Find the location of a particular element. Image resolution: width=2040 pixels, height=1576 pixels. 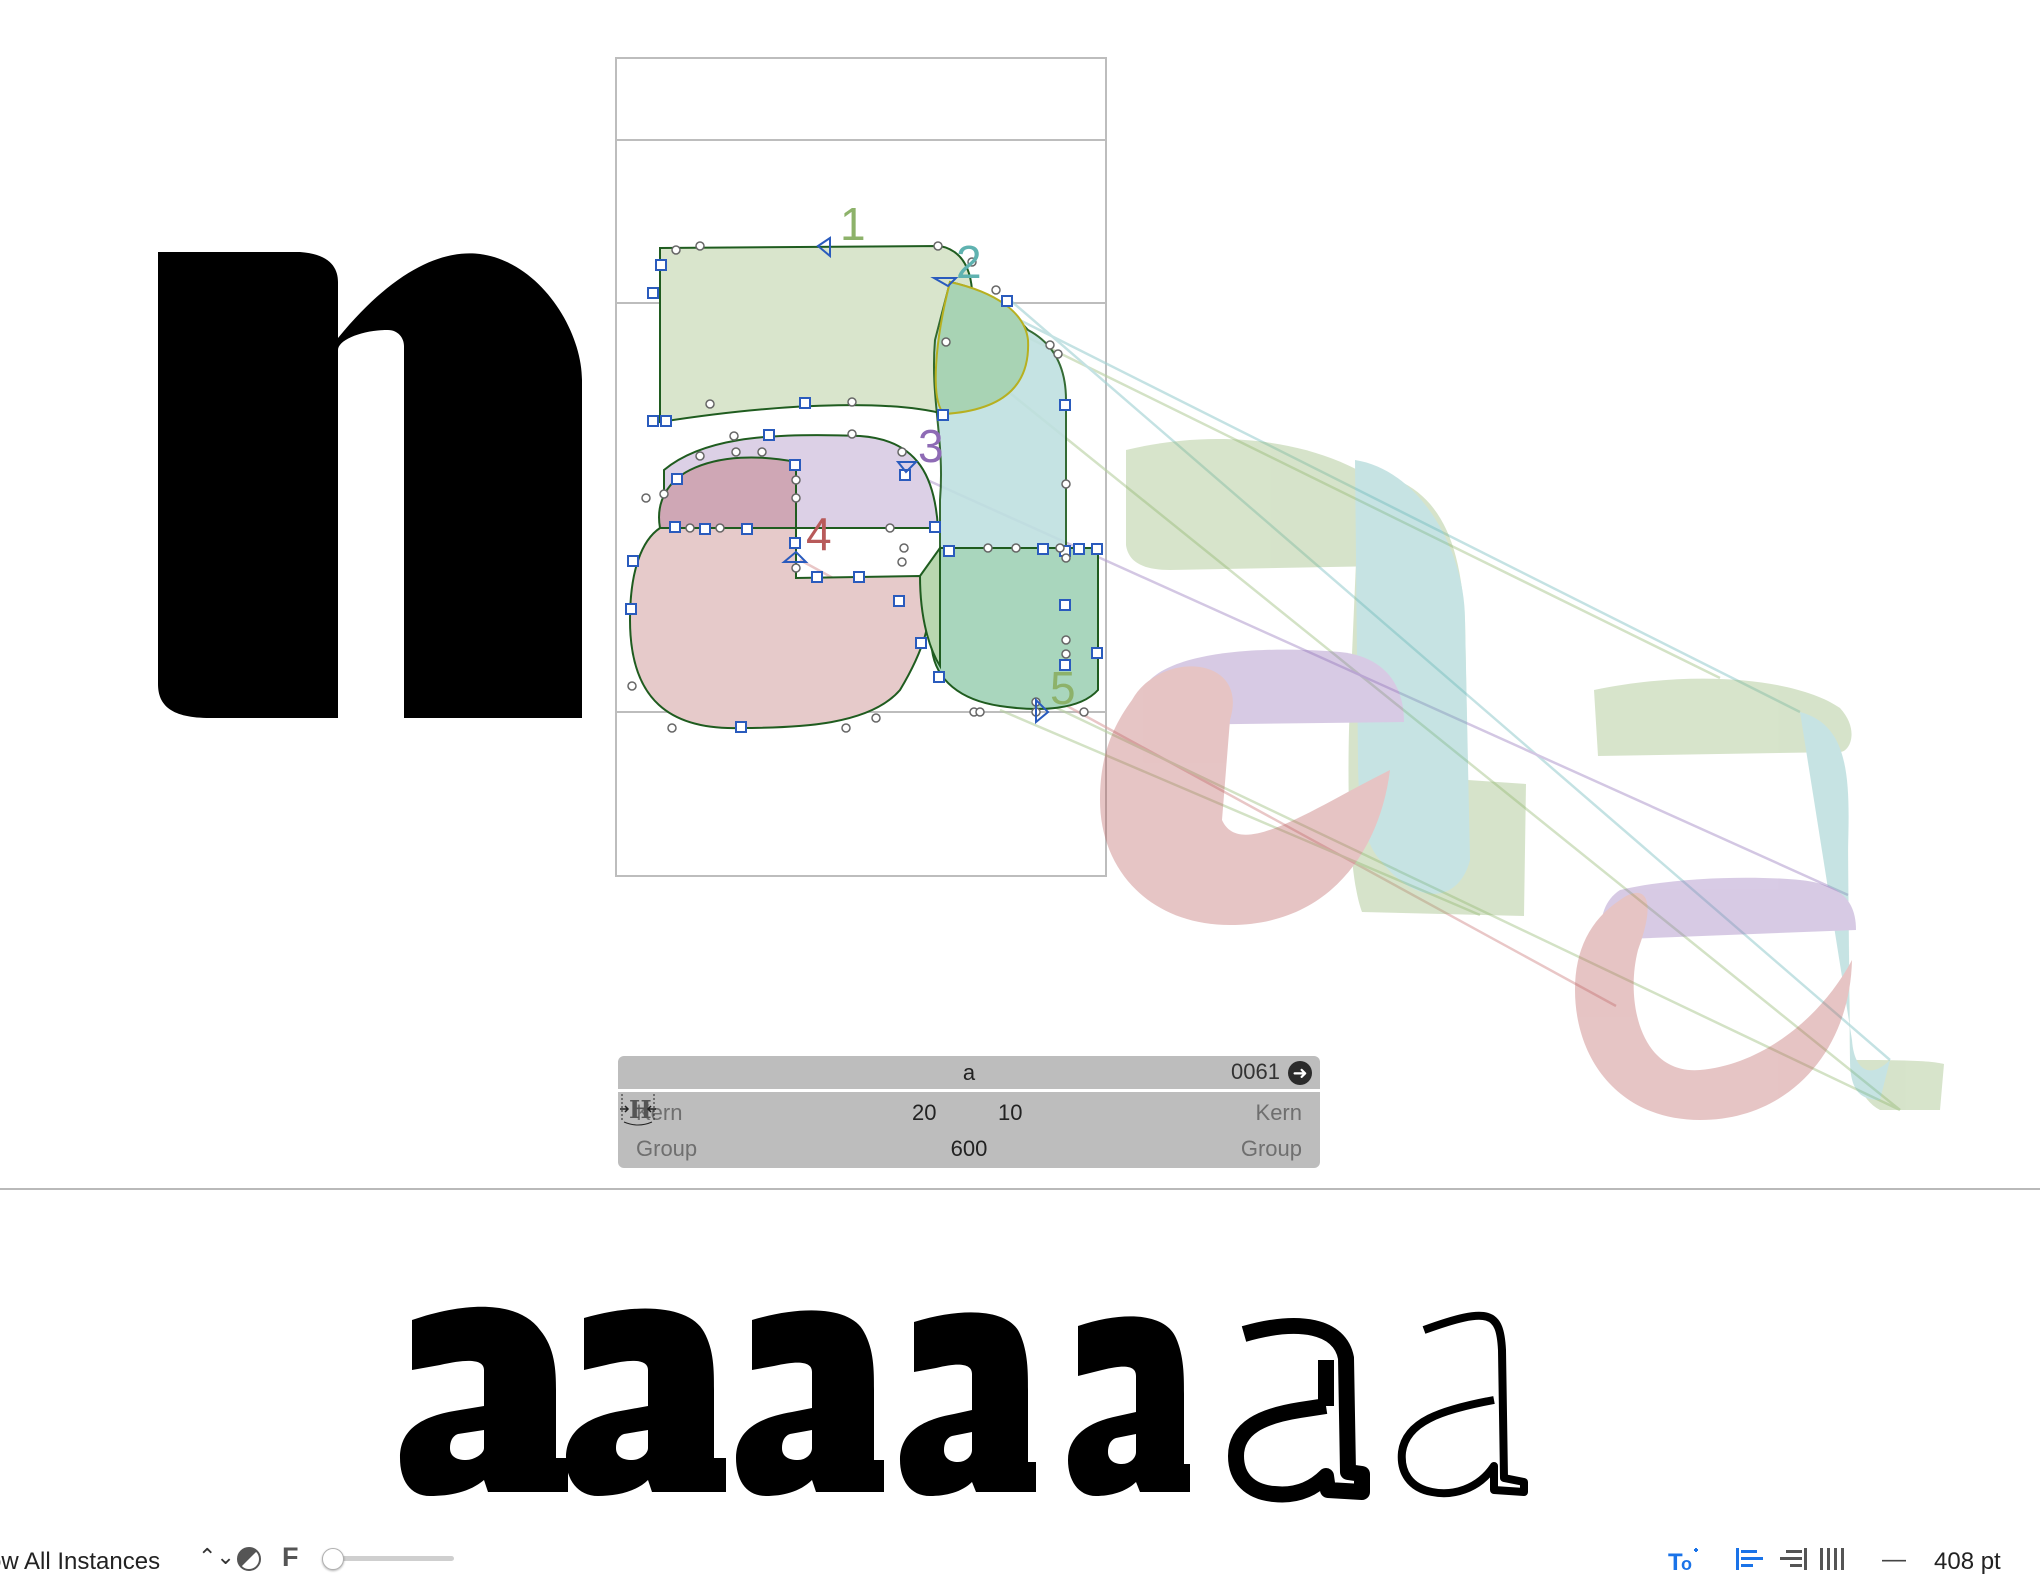

align-right-icon is located at coordinates (1793, 1559).